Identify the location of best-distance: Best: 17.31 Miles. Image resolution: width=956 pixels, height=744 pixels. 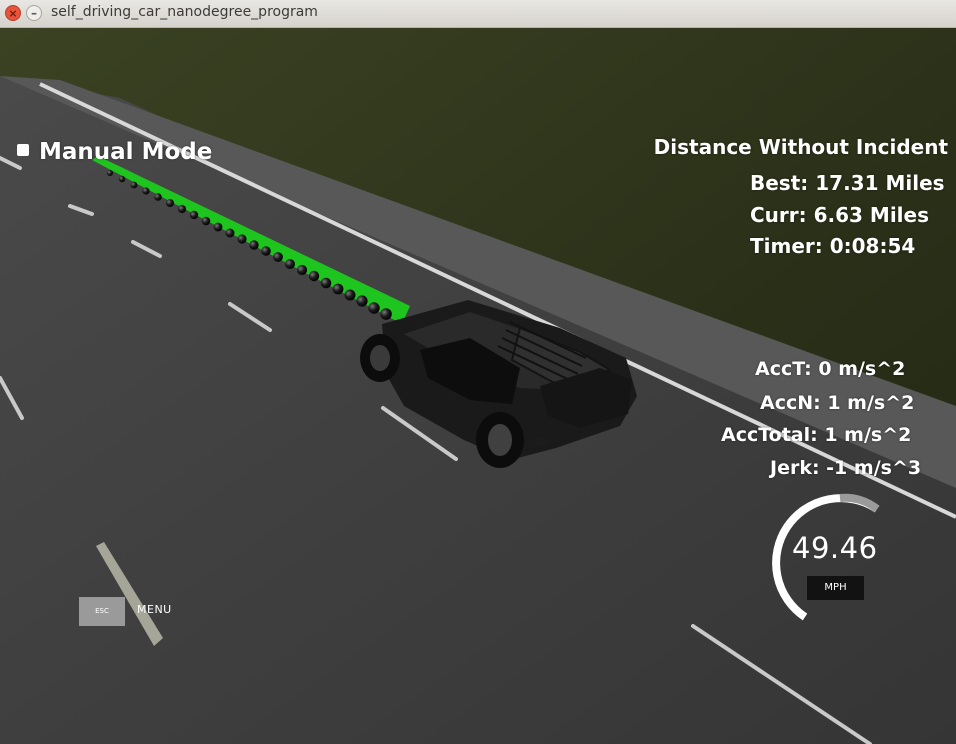
(847, 183).